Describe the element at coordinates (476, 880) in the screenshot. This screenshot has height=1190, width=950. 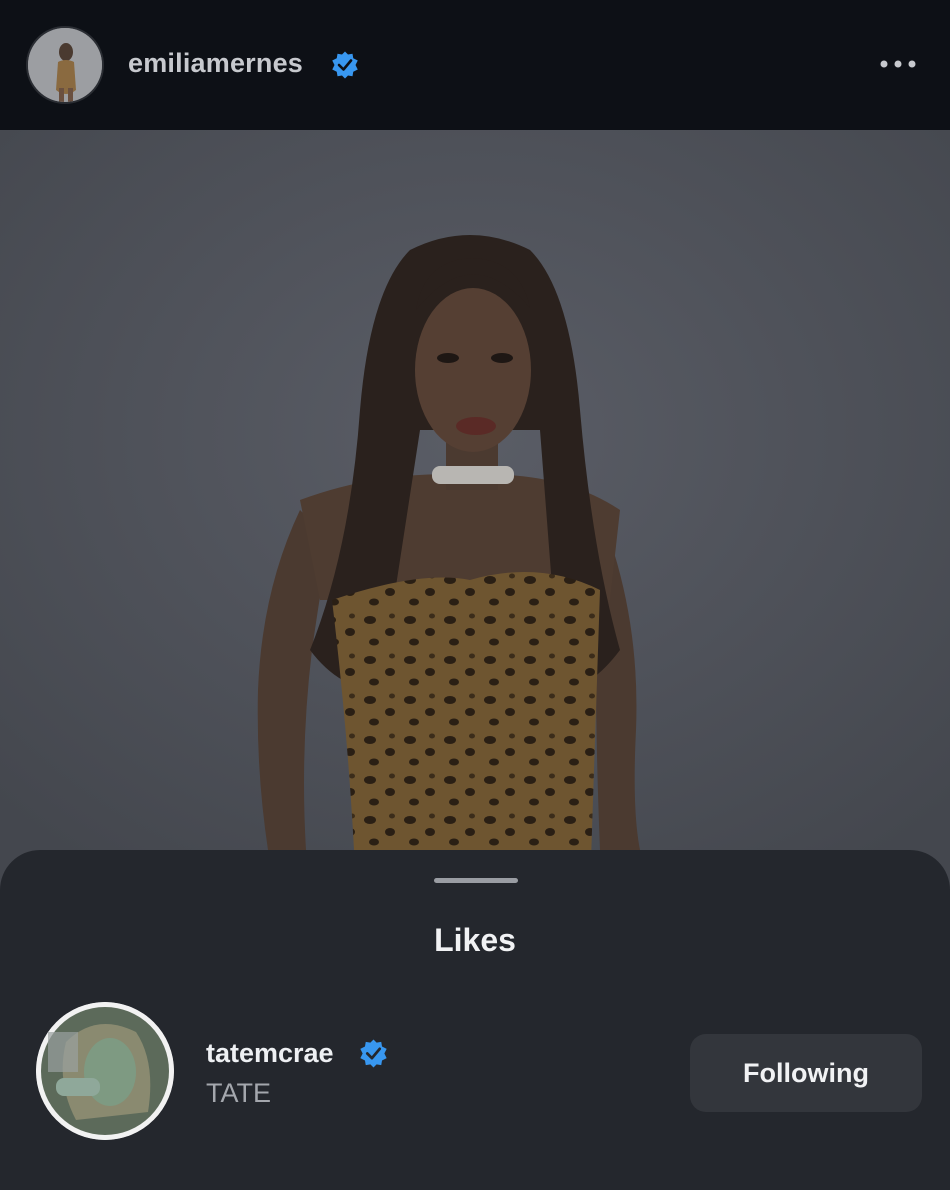
I see `sheet-grabber` at that location.